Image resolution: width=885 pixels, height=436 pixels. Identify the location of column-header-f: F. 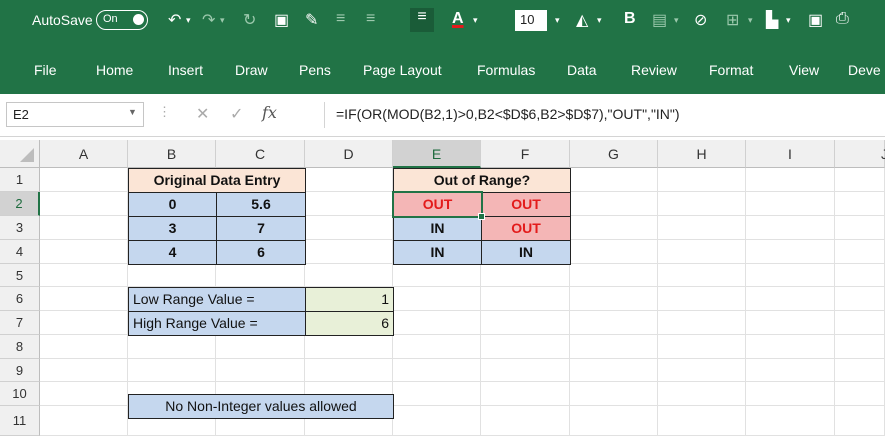
(525, 154).